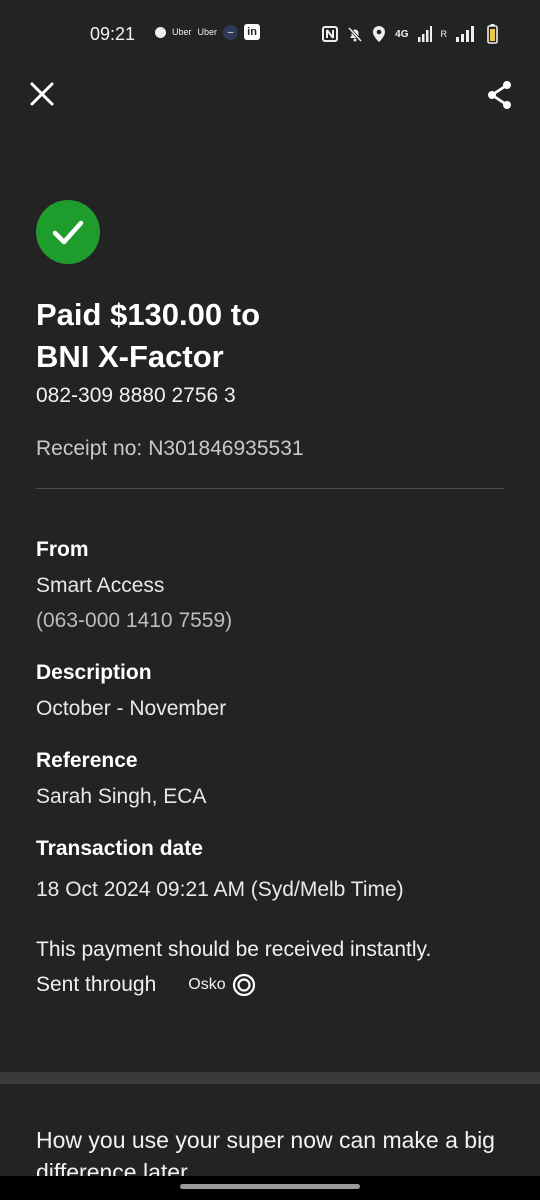 The height and width of the screenshot is (1200, 540). Describe the element at coordinates (119, 848) in the screenshot. I see `transaction-date-label: Transaction date` at that location.